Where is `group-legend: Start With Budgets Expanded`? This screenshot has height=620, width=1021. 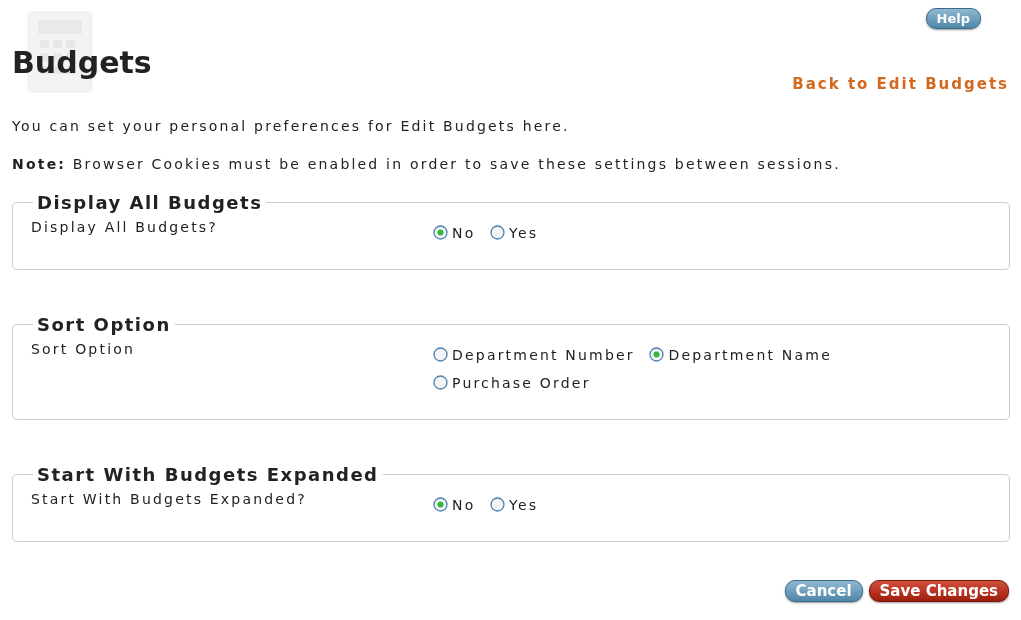
group-legend: Start With Budgets Expanded is located at coordinates (208, 474).